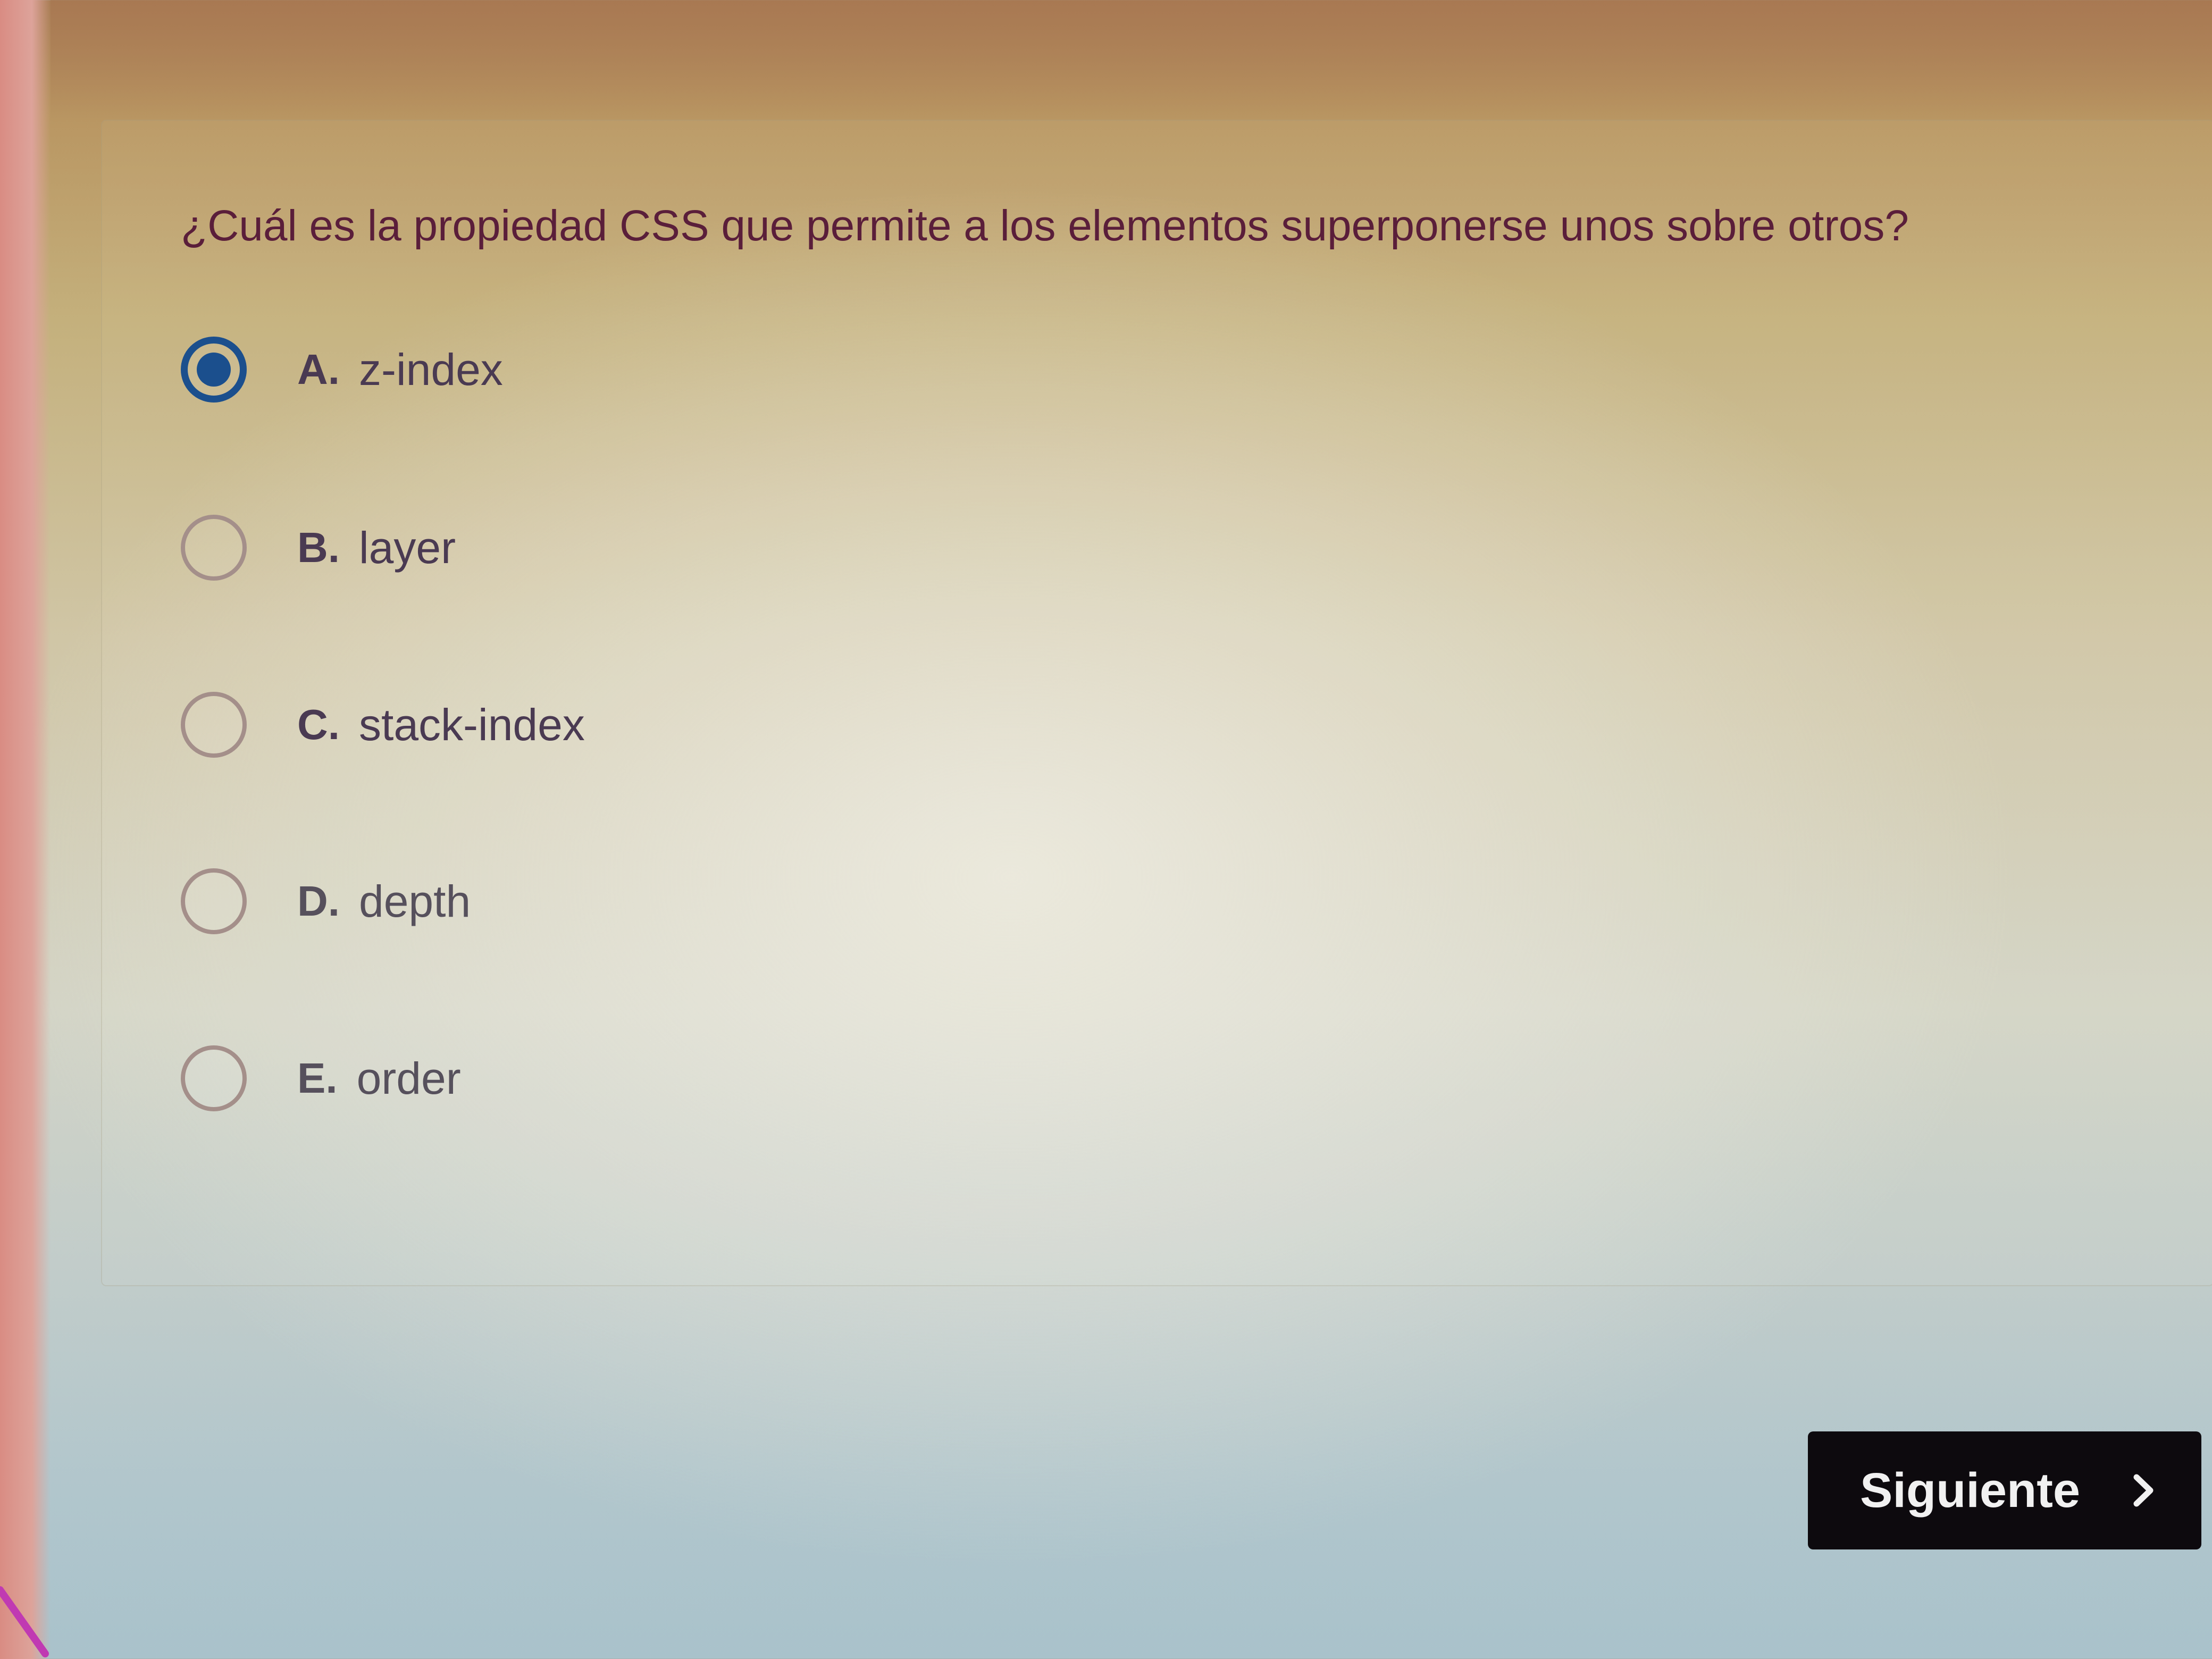 The image size is (2212, 1659). What do you see at coordinates (1970, 1490) in the screenshot?
I see `next-button-label: Siguiente` at bounding box center [1970, 1490].